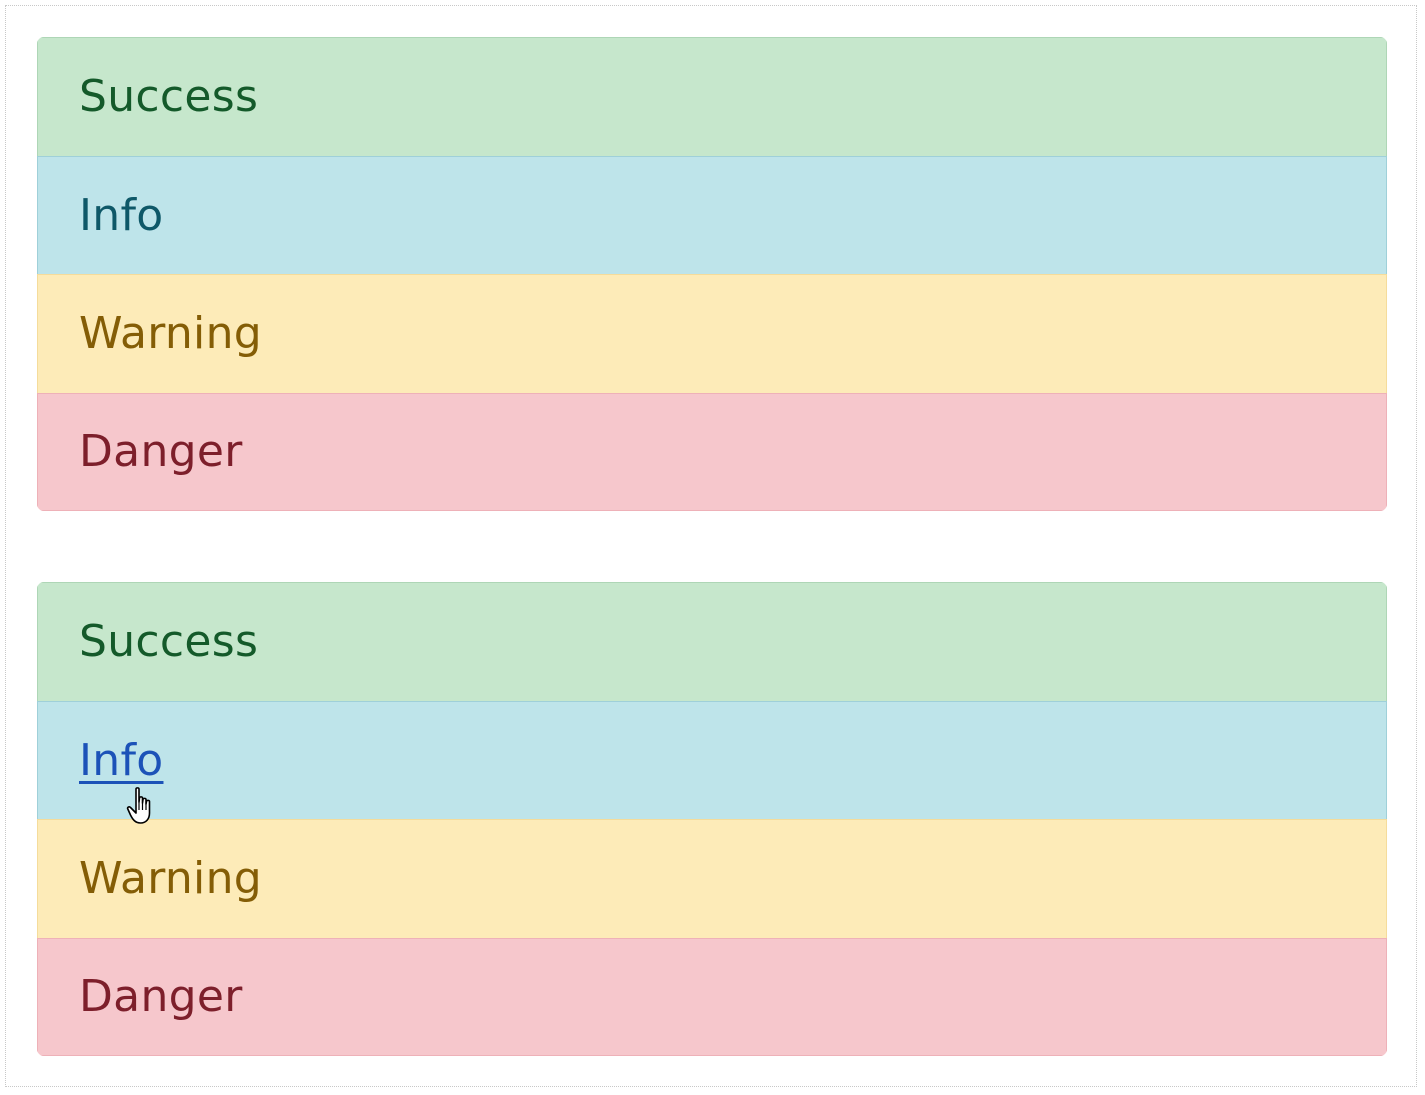 The width and height of the screenshot is (1425, 1095). What do you see at coordinates (712, 641) in the screenshot?
I see `list-item-success-action: Success` at bounding box center [712, 641].